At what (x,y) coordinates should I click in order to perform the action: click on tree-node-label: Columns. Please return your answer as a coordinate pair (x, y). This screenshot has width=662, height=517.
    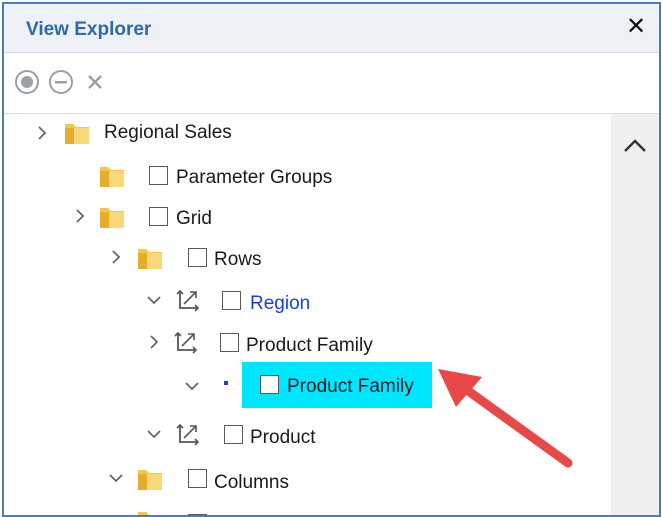
    Looking at the image, I should click on (251, 482).